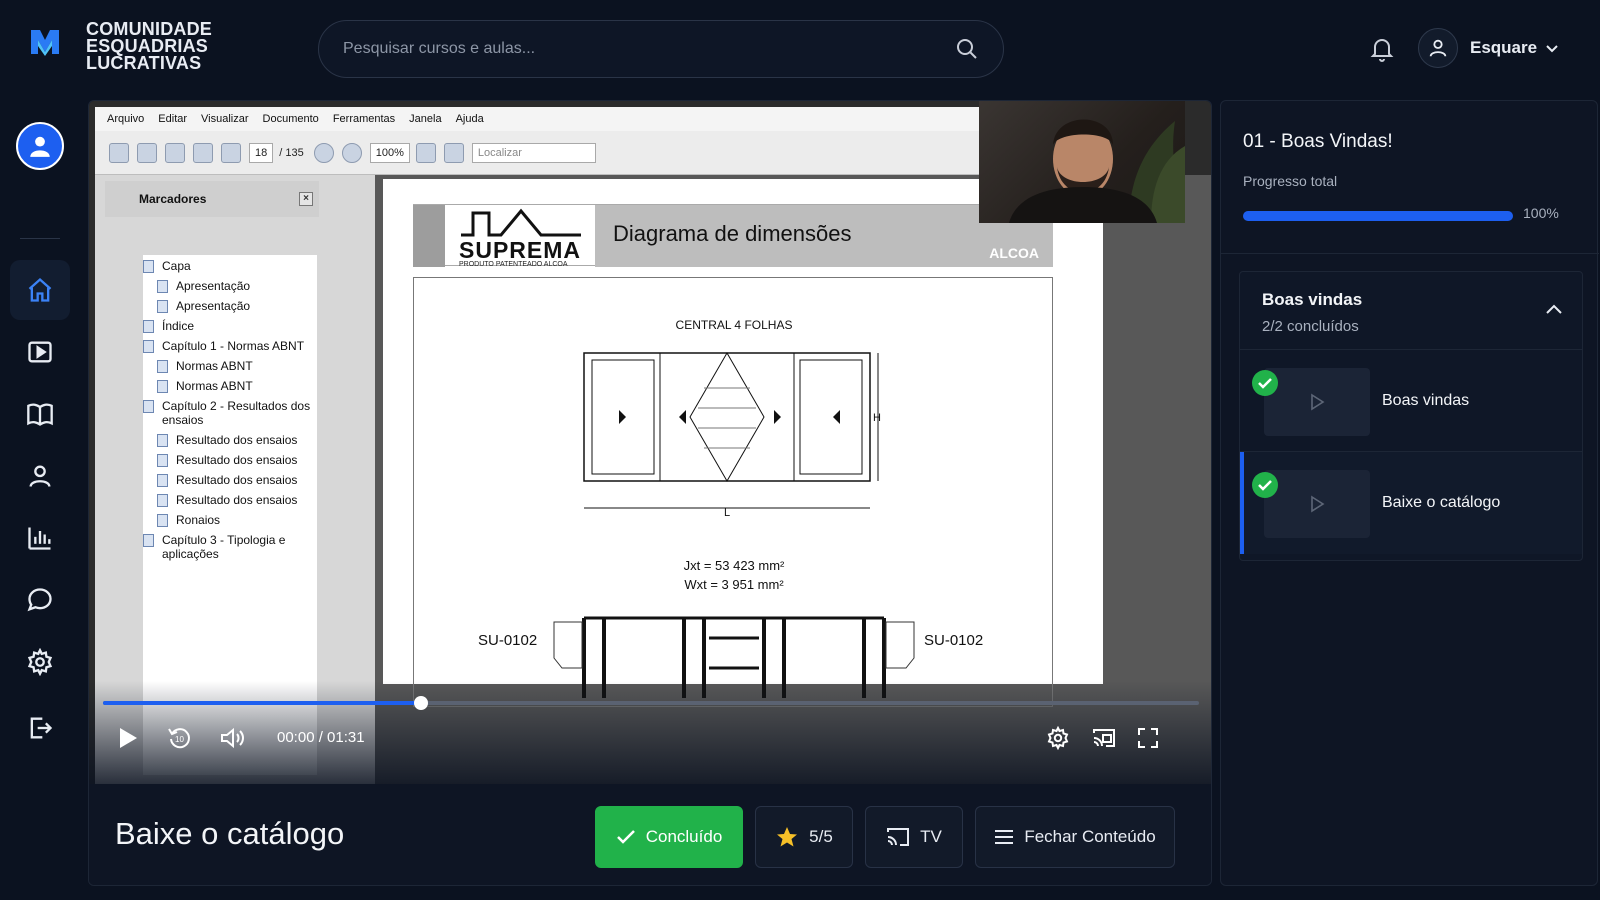 The height and width of the screenshot is (900, 1600). I want to click on search-input, so click(649, 49).